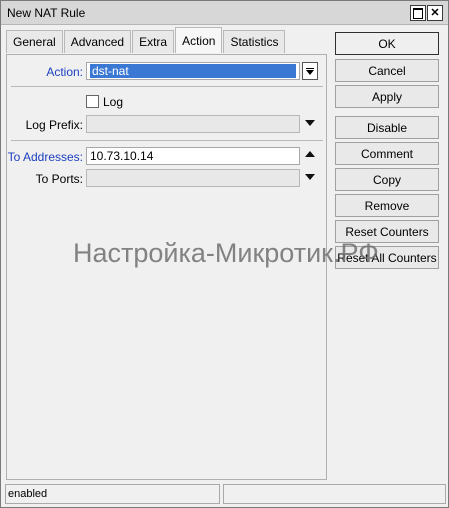 The width and height of the screenshot is (449, 508). I want to click on to-addresses-row: To Addresses: 10.73.10.14, so click(166, 157).